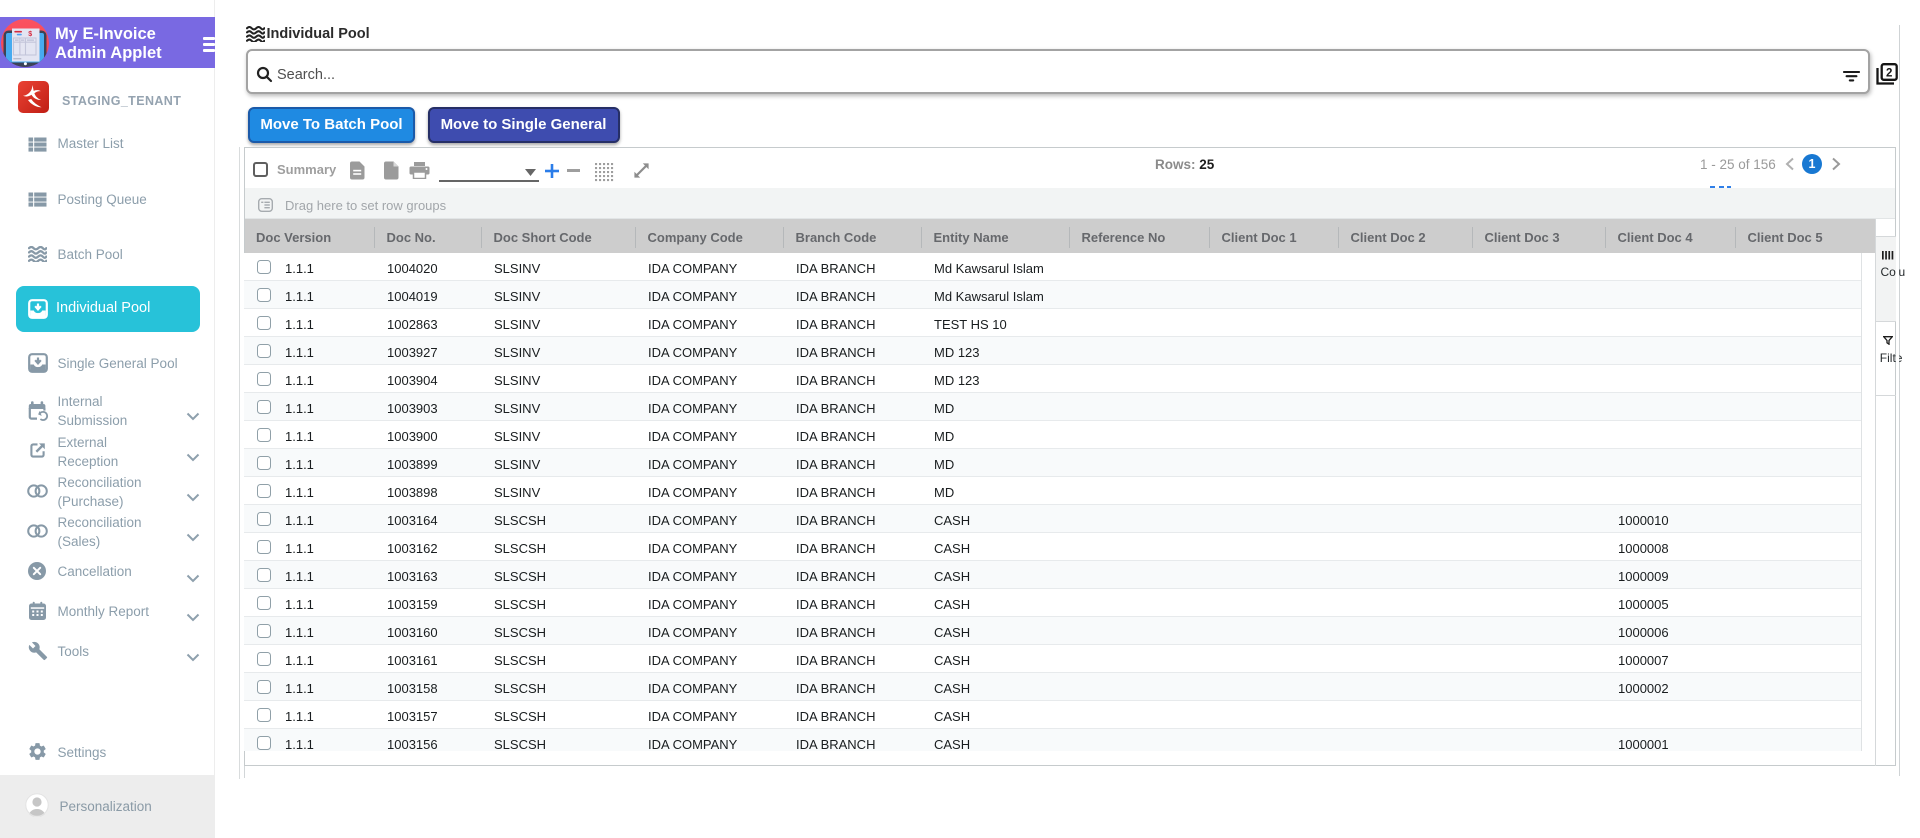  Describe the element at coordinates (1888, 74) in the screenshot. I see `svg-text: 2` at that location.